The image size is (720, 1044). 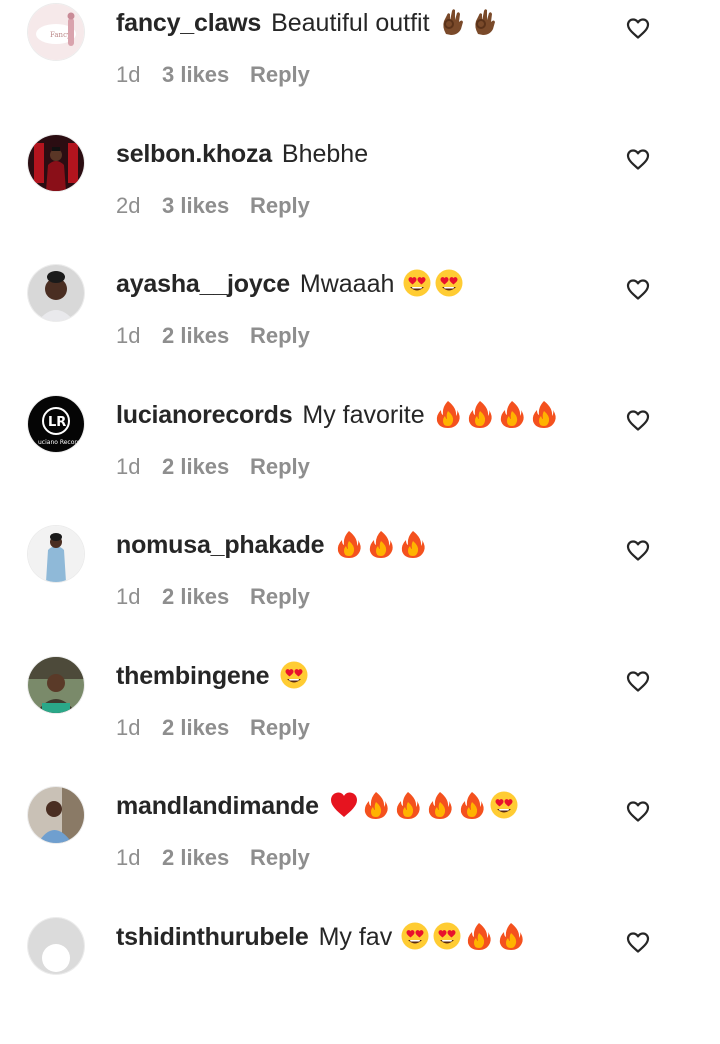 I want to click on comment-username: thembingene, so click(x=193, y=676).